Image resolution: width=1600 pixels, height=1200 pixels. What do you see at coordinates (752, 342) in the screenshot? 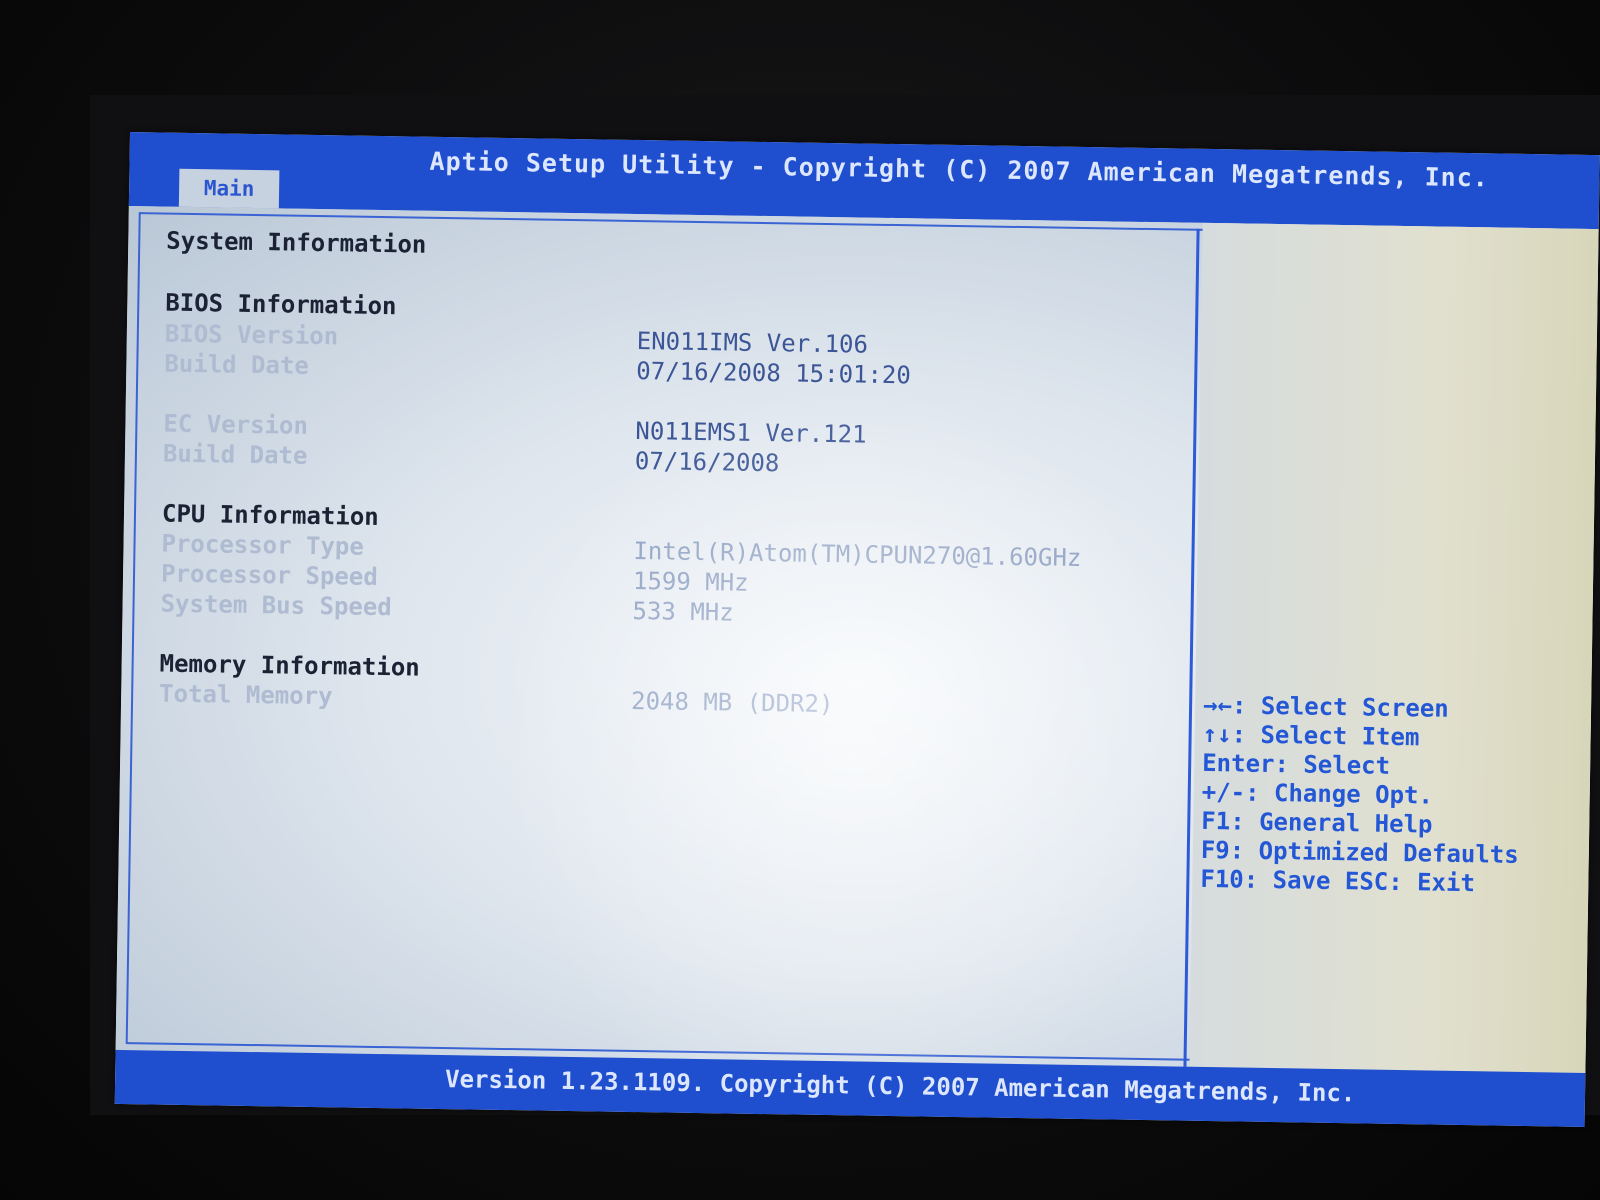
I see `bios-version-value: EN011IMS Ver.106` at bounding box center [752, 342].